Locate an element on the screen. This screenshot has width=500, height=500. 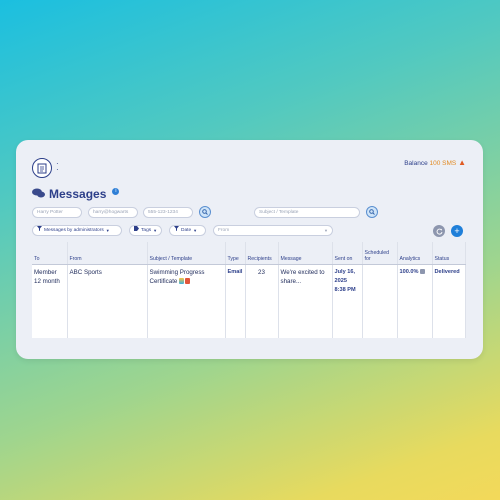
column-header: Scheduled for is located at coordinates (380, 253).